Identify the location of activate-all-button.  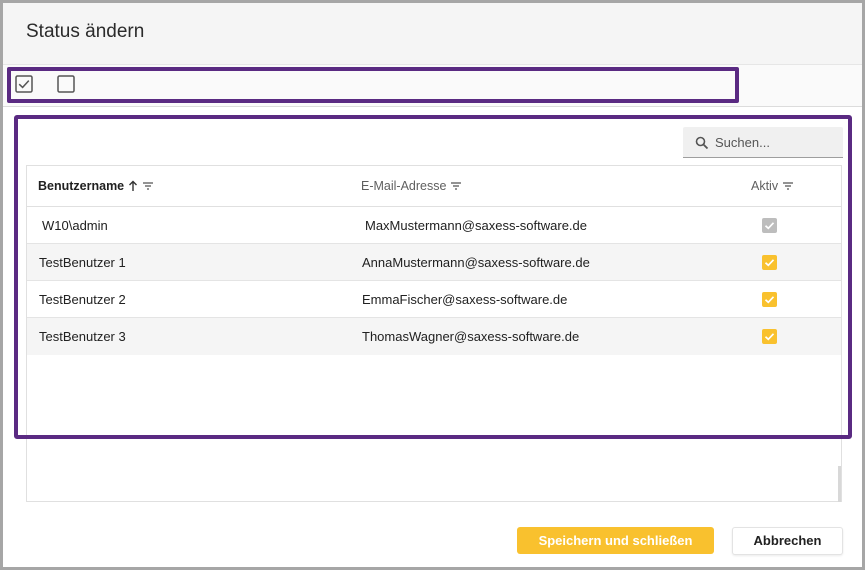
(24, 84).